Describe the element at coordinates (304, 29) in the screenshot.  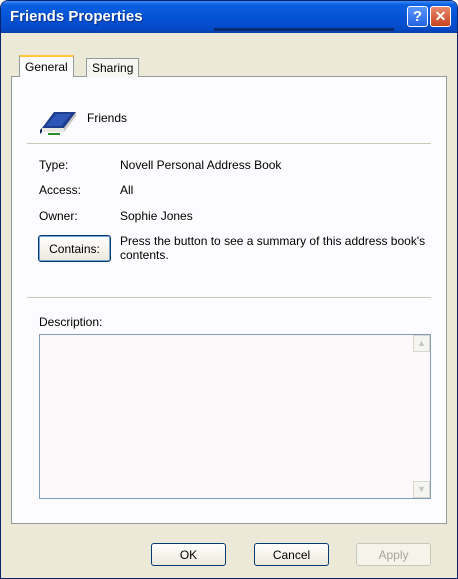
I see `title-bar-strip` at that location.